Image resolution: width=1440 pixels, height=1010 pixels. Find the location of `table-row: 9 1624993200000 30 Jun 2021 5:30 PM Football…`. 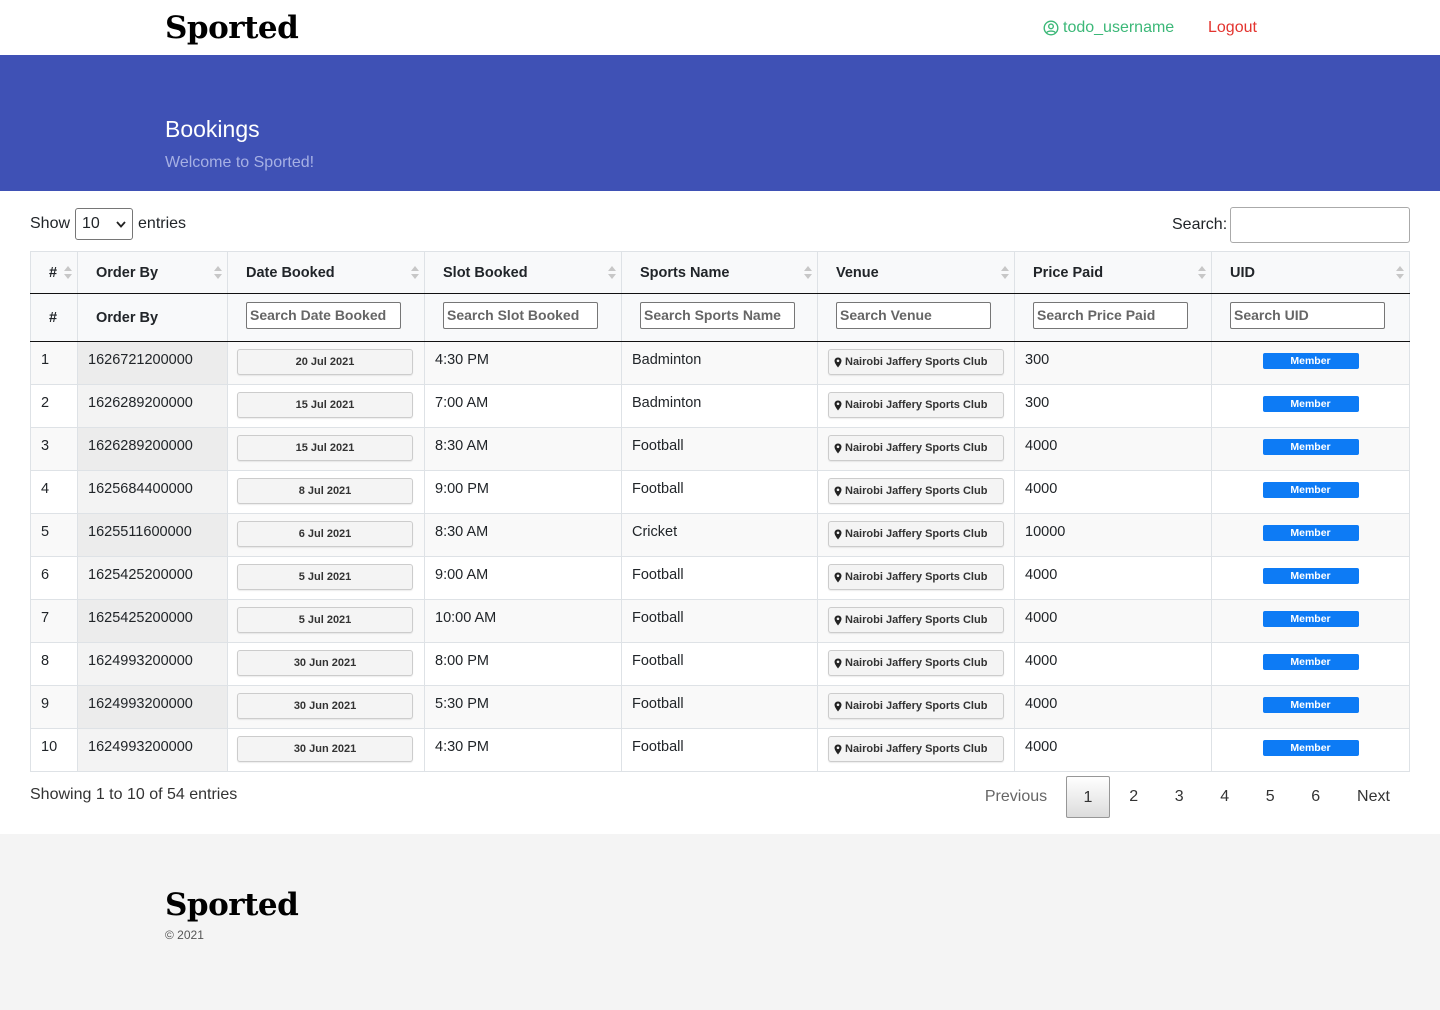

table-row: 9 1624993200000 30 Jun 2021 5:30 PM Football… is located at coordinates (720, 707).